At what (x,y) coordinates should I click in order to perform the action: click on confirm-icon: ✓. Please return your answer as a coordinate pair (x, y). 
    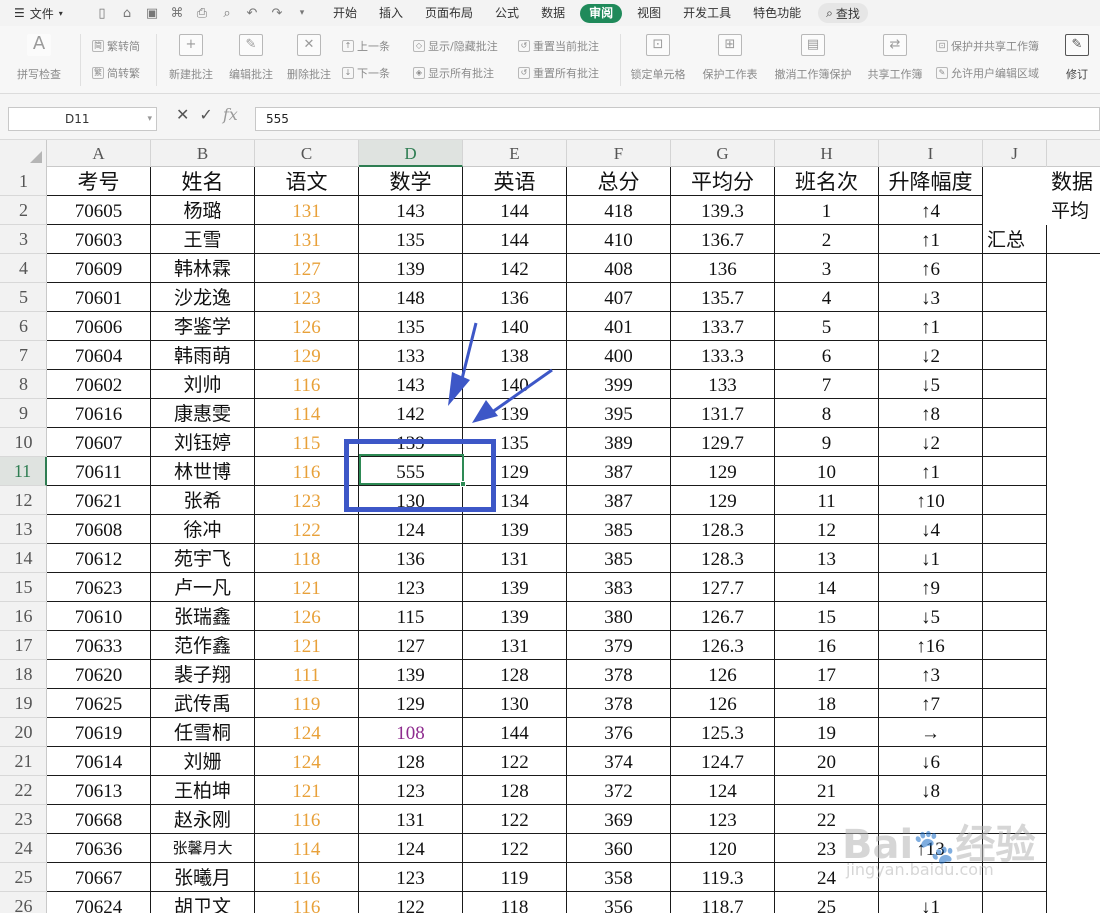
    Looking at the image, I should click on (205, 114).